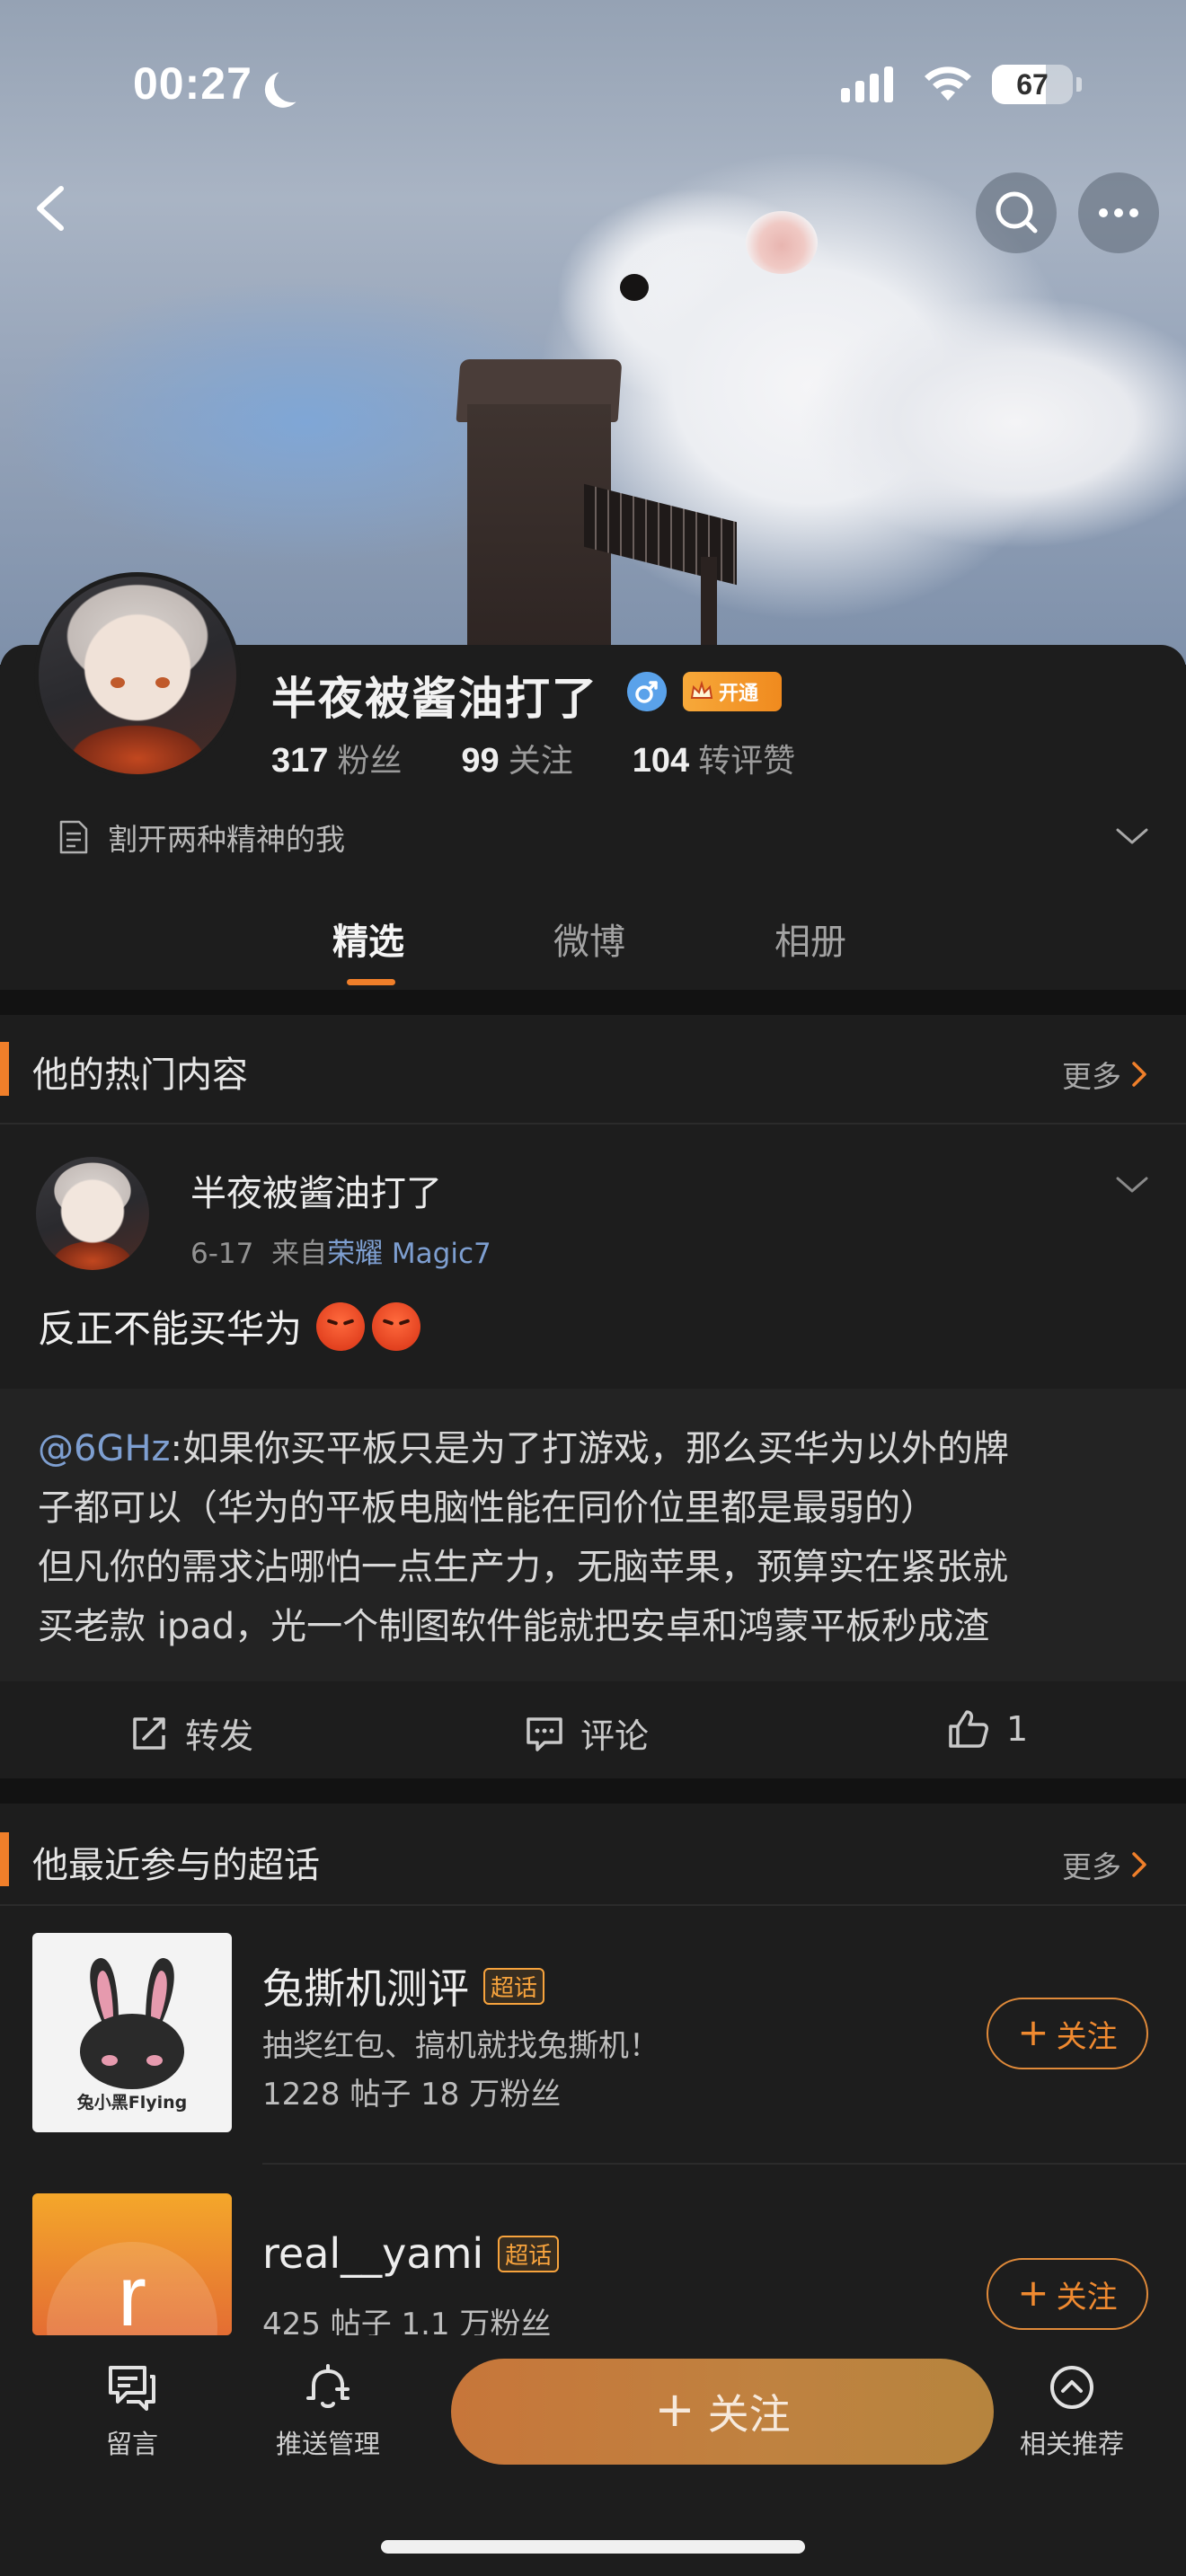  What do you see at coordinates (587, 1733) in the screenshot?
I see `comment-button: 评论` at bounding box center [587, 1733].